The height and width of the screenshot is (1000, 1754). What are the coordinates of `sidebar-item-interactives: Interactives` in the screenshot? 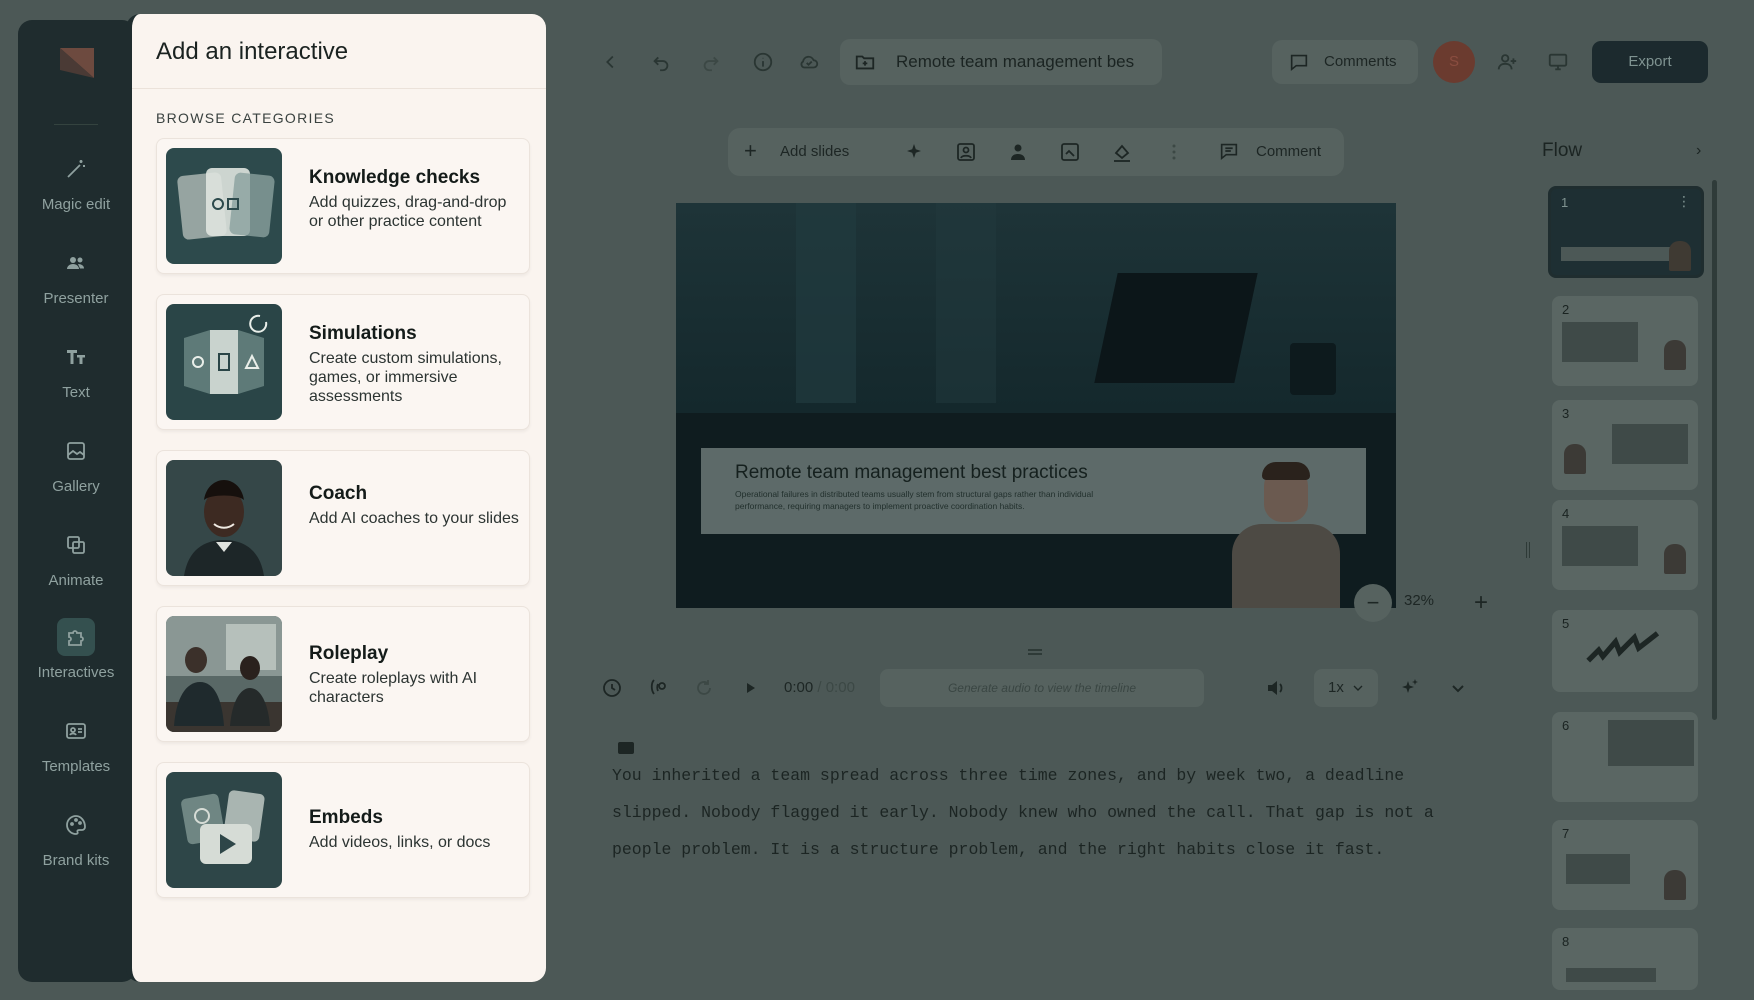 It's located at (76, 649).